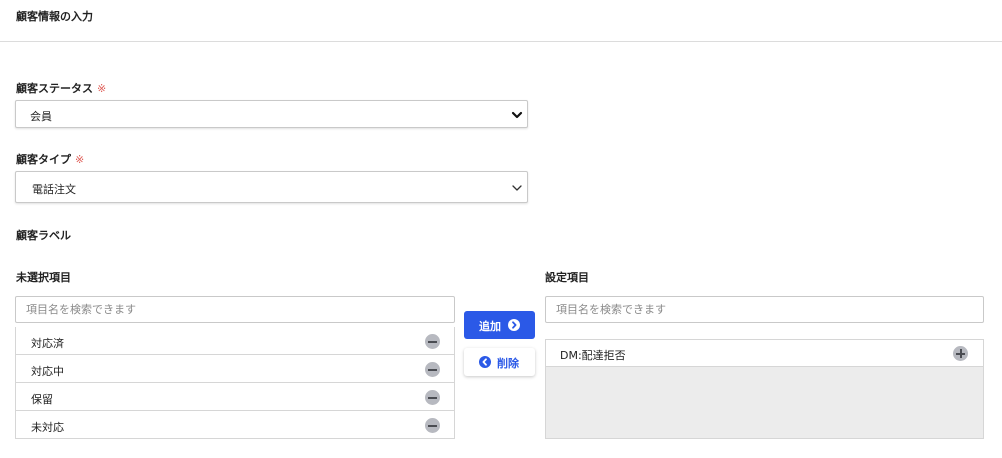 The height and width of the screenshot is (458, 1002). What do you see at coordinates (235, 424) in the screenshot?
I see `list-item: 未対応` at bounding box center [235, 424].